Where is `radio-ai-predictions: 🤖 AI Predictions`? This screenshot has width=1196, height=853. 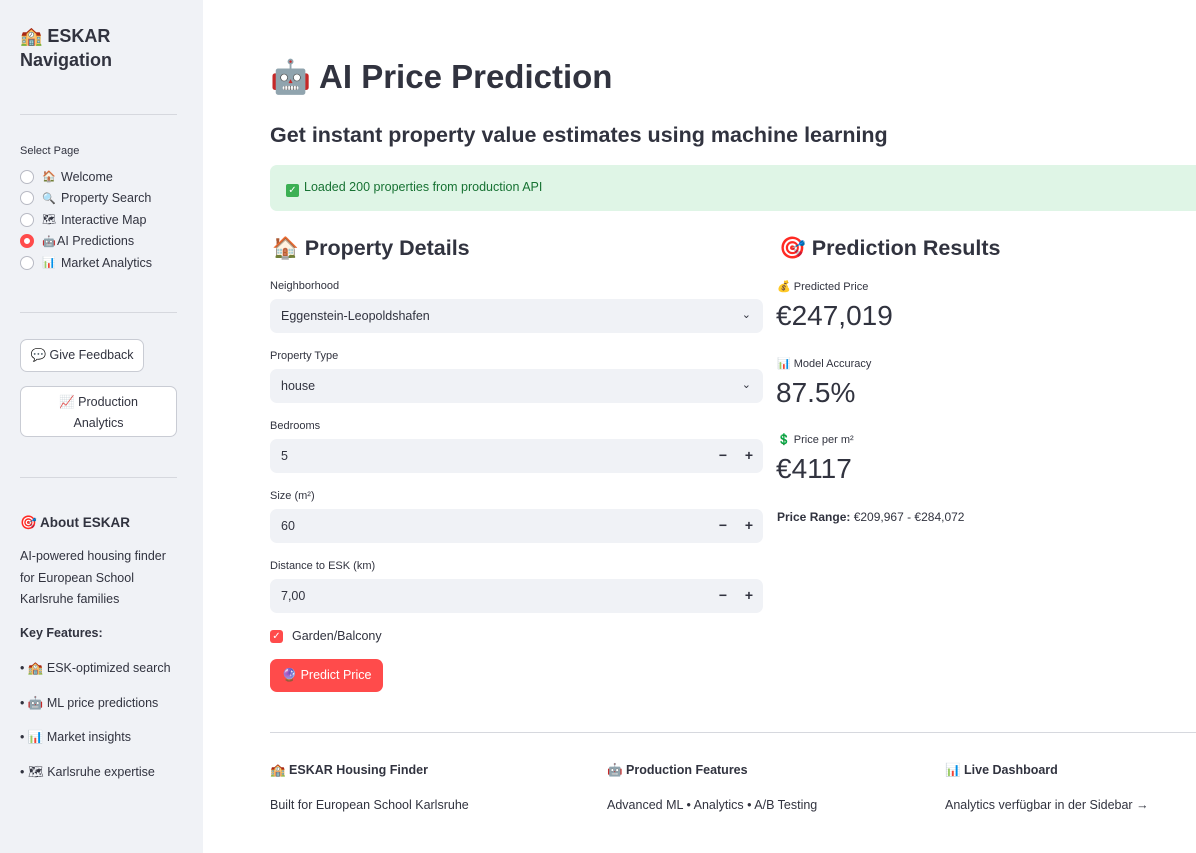 radio-ai-predictions: 🤖 AI Predictions is located at coordinates (86, 242).